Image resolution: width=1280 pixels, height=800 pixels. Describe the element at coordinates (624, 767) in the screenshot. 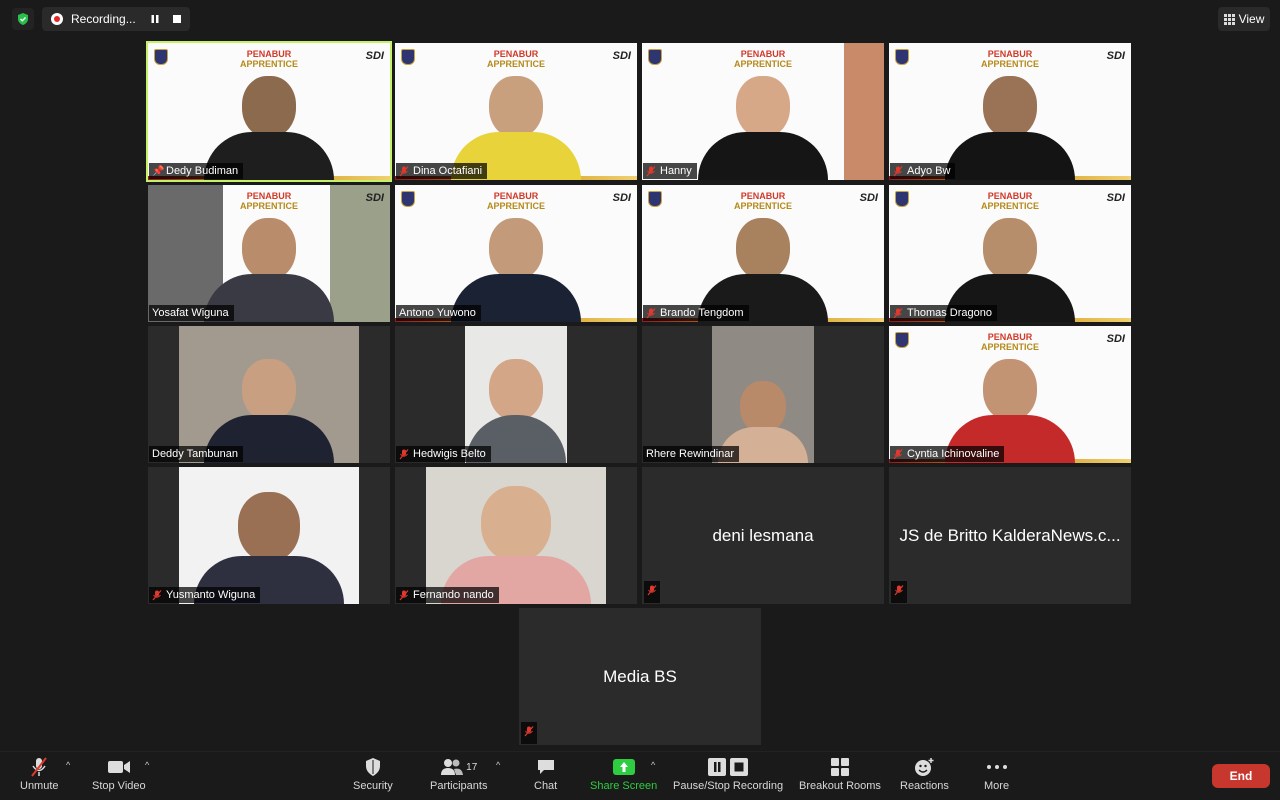

I see `share-screen-icon` at that location.